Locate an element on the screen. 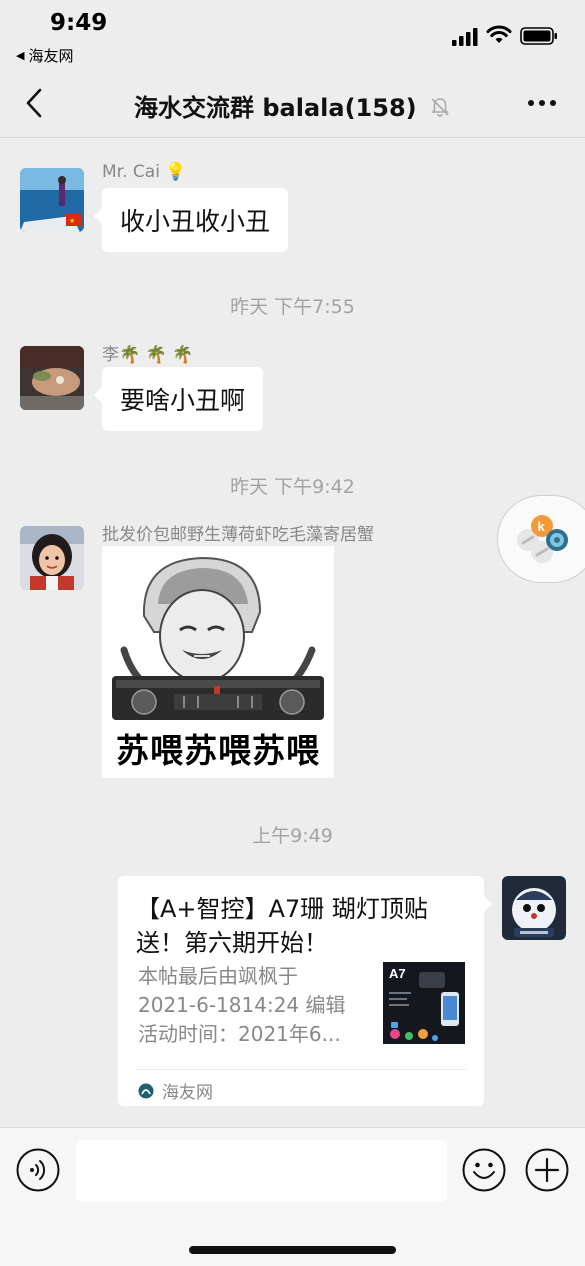 The height and width of the screenshot is (1266, 585). sticker-caption: 苏喂苏喂苏喂 is located at coordinates (218, 750).